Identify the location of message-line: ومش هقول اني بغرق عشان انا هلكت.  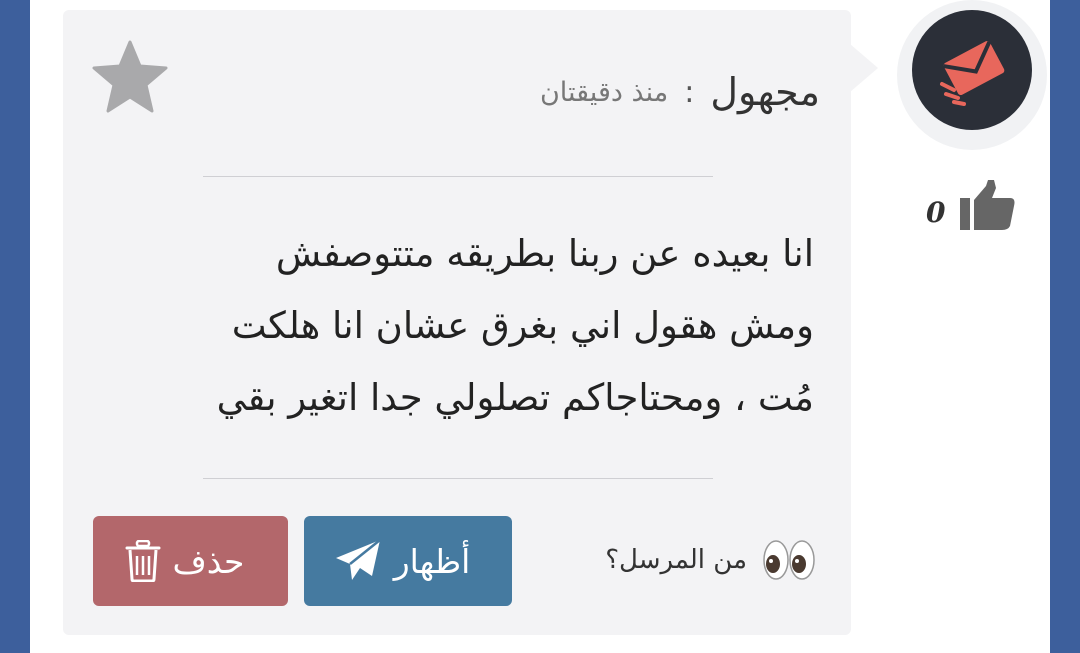
(522, 325).